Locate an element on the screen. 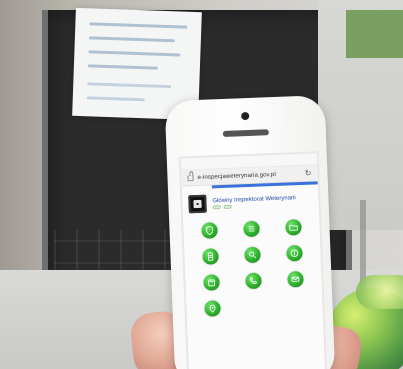 This screenshot has width=403, height=369. shield-icon is located at coordinates (209, 230).